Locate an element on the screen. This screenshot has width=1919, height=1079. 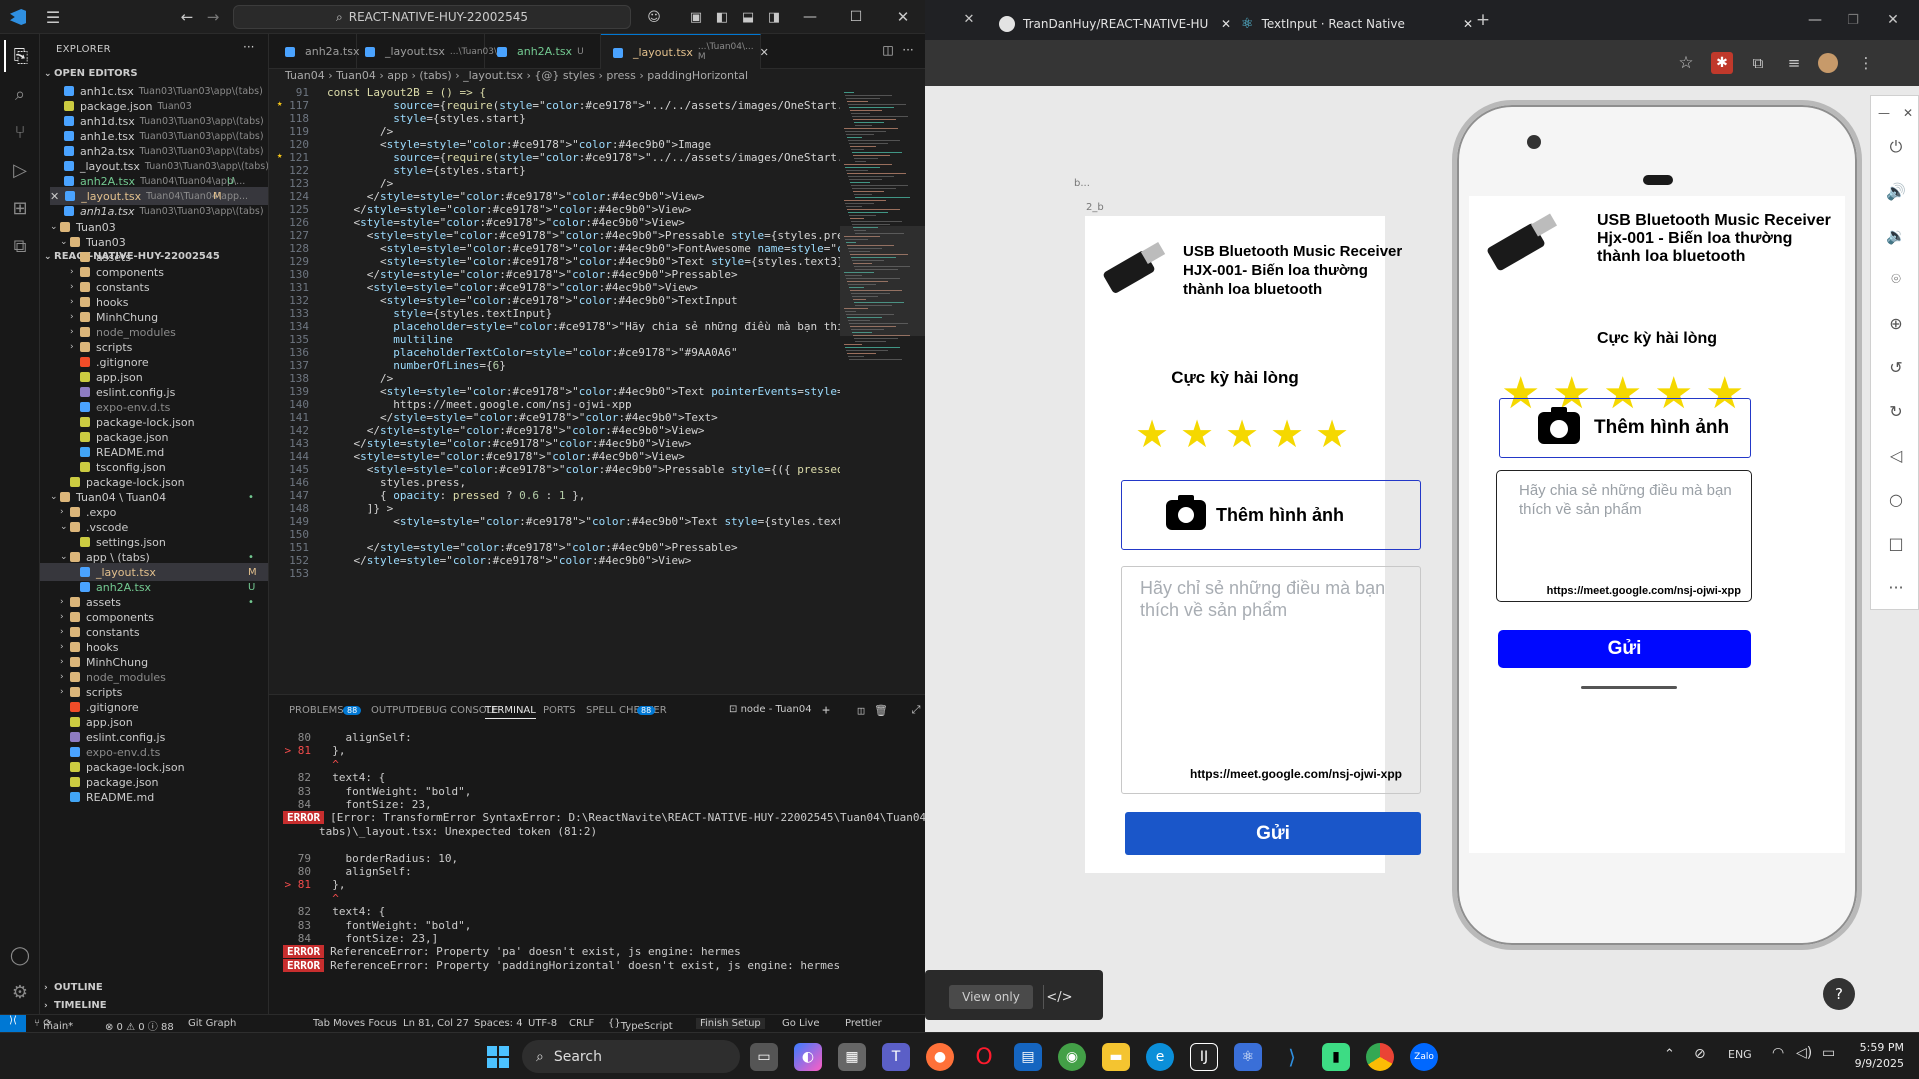
chrome-icon is located at coordinates (1380, 1057).